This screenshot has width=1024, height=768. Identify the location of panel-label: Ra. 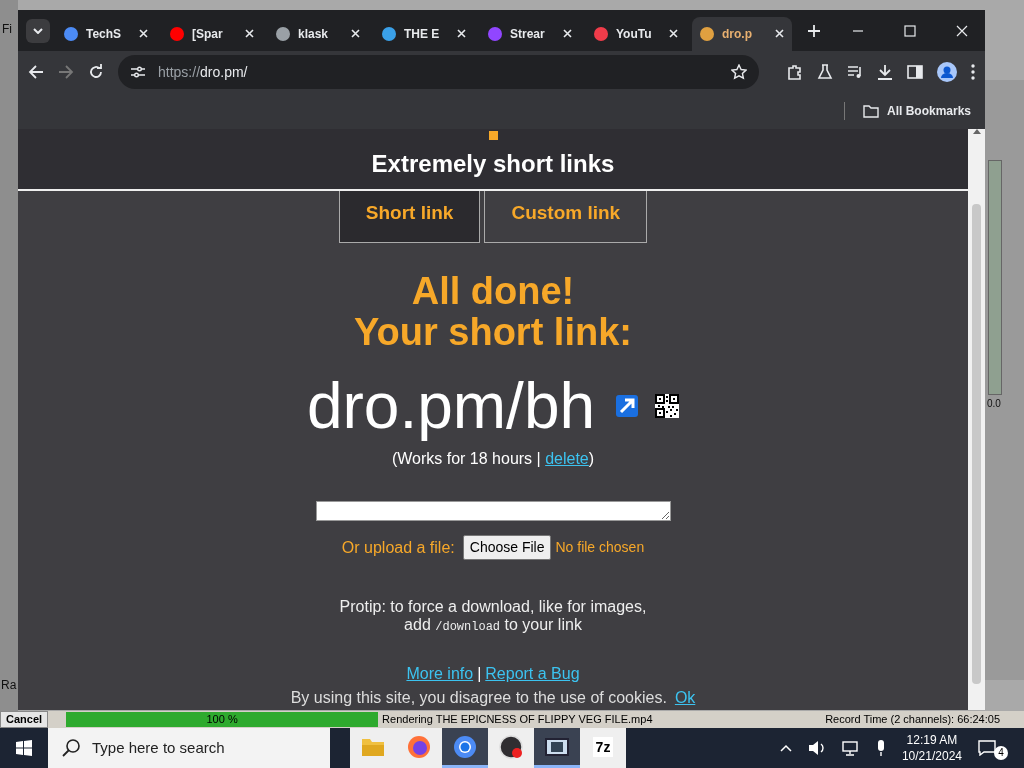
(9, 685).